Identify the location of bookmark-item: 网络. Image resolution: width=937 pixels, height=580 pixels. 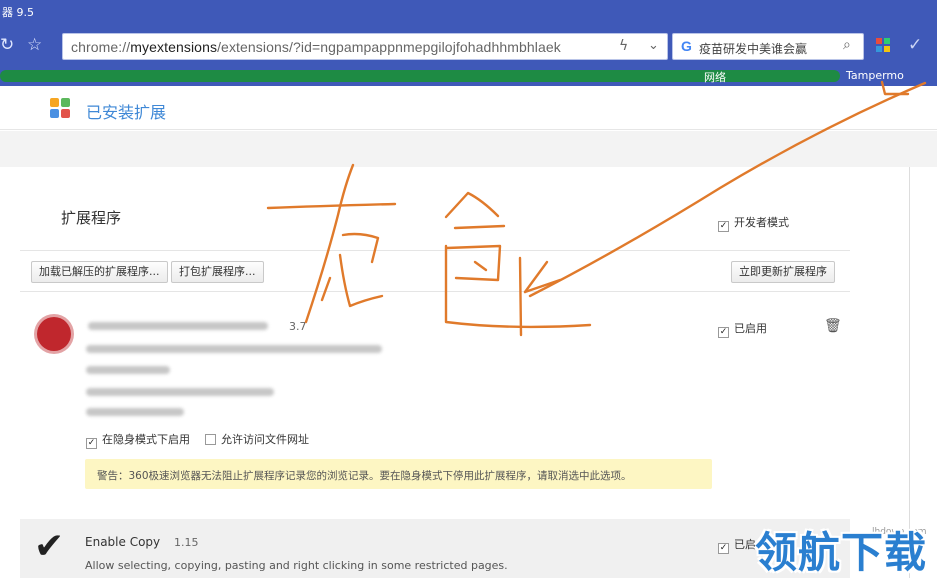
(715, 77).